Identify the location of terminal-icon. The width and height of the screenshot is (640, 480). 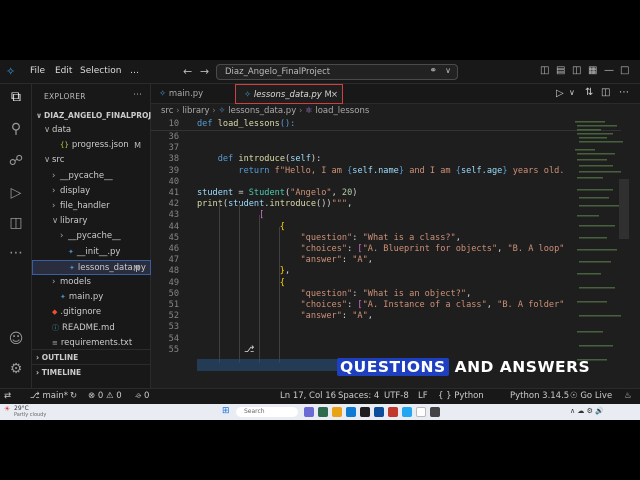
(365, 412).